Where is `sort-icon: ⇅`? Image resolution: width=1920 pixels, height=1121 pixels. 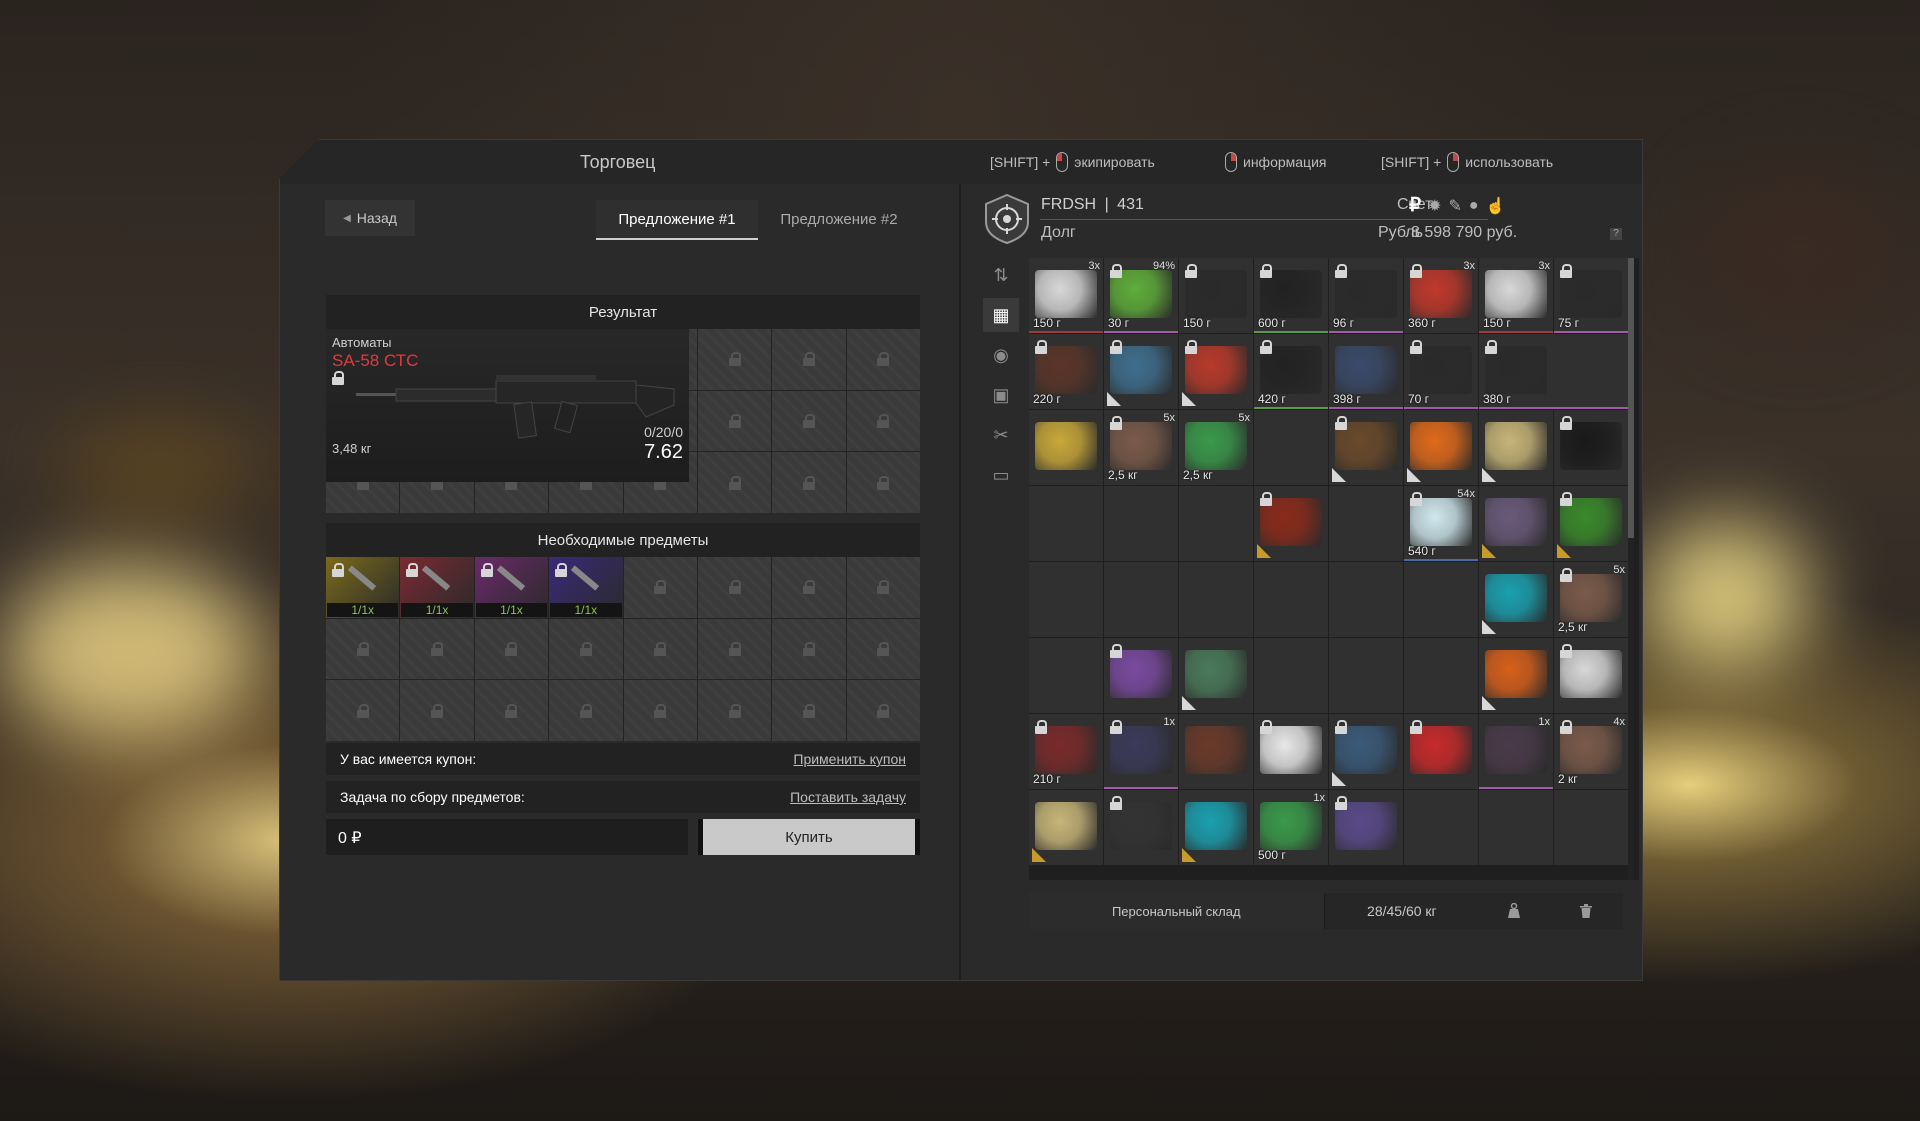
sort-icon: ⇅ is located at coordinates (1001, 275).